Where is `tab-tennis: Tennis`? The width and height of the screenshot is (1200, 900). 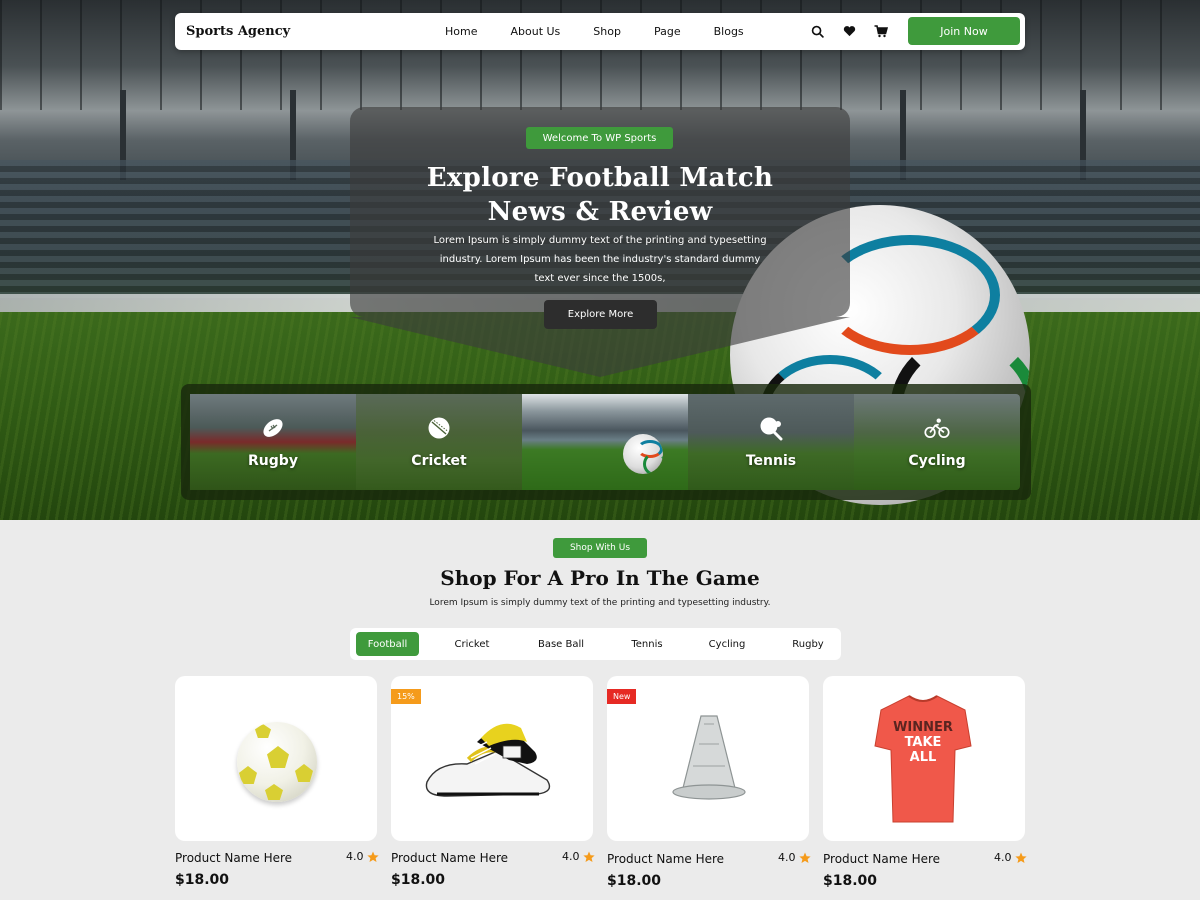 tab-tennis: Tennis is located at coordinates (647, 644).